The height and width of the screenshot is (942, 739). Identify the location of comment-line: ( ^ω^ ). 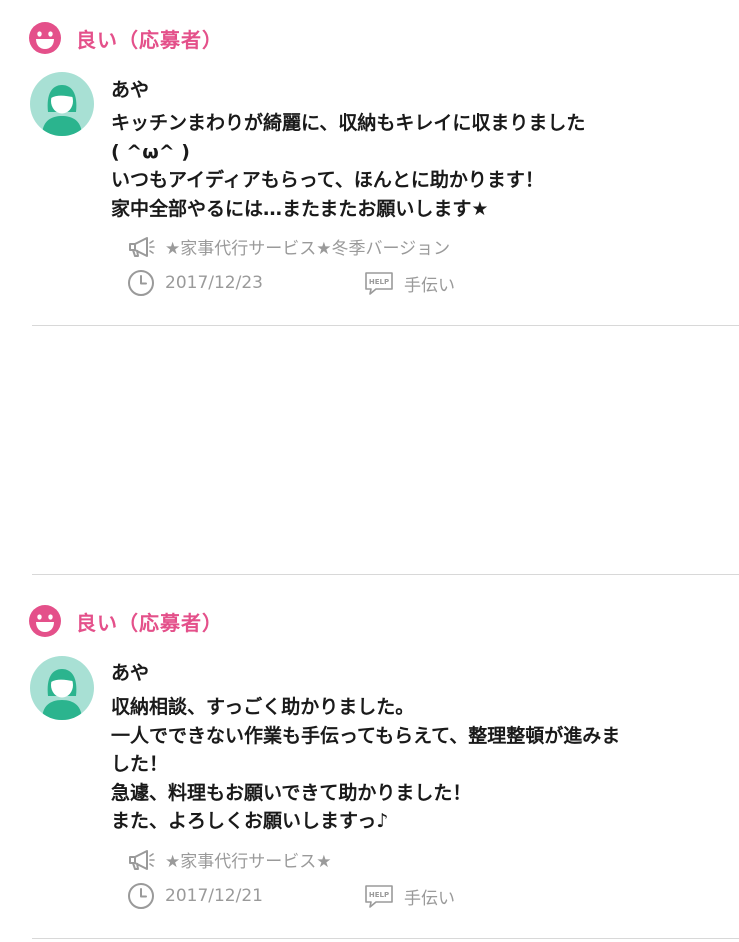
(150, 151).